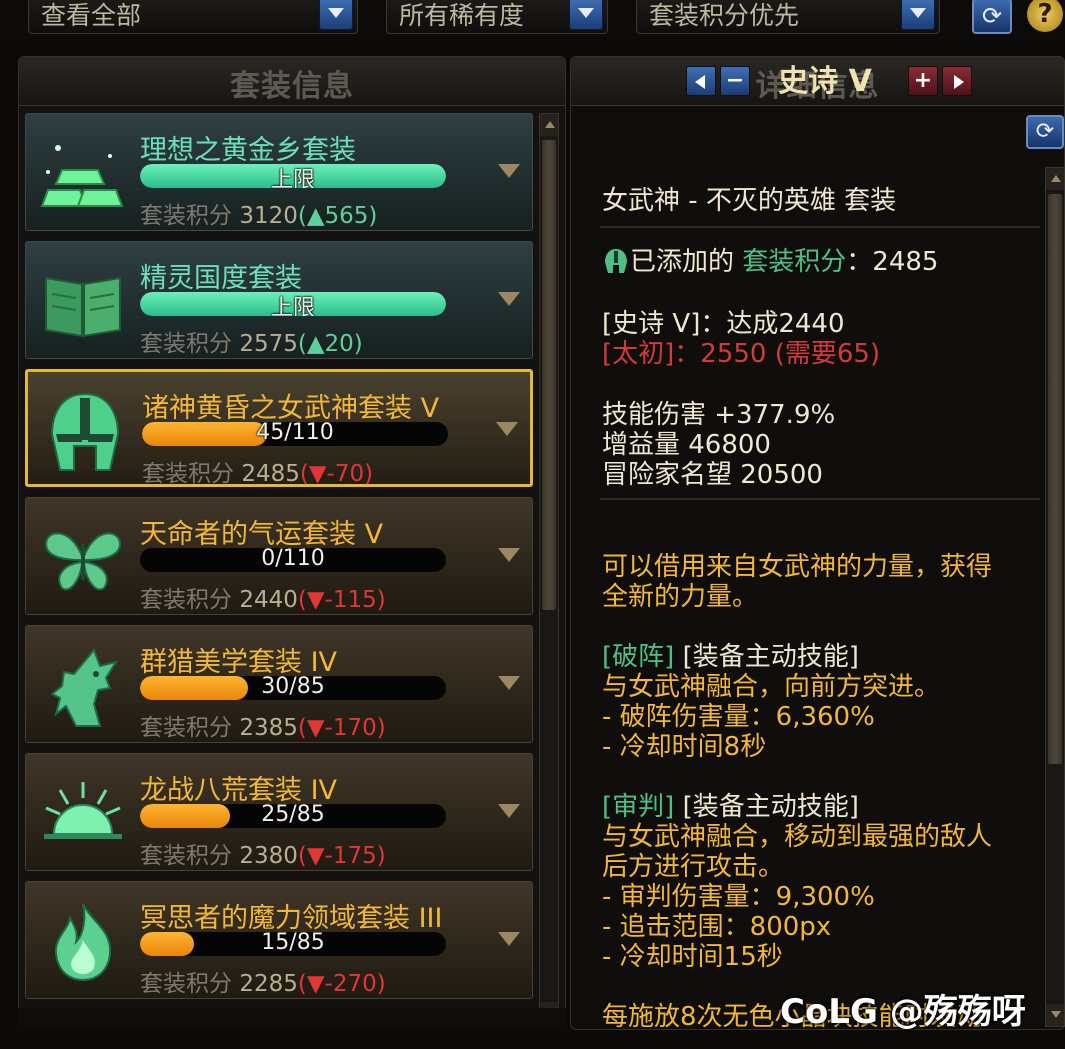 The height and width of the screenshot is (1049, 1065). Describe the element at coordinates (701, 81) in the screenshot. I see `grade-prev-button` at that location.